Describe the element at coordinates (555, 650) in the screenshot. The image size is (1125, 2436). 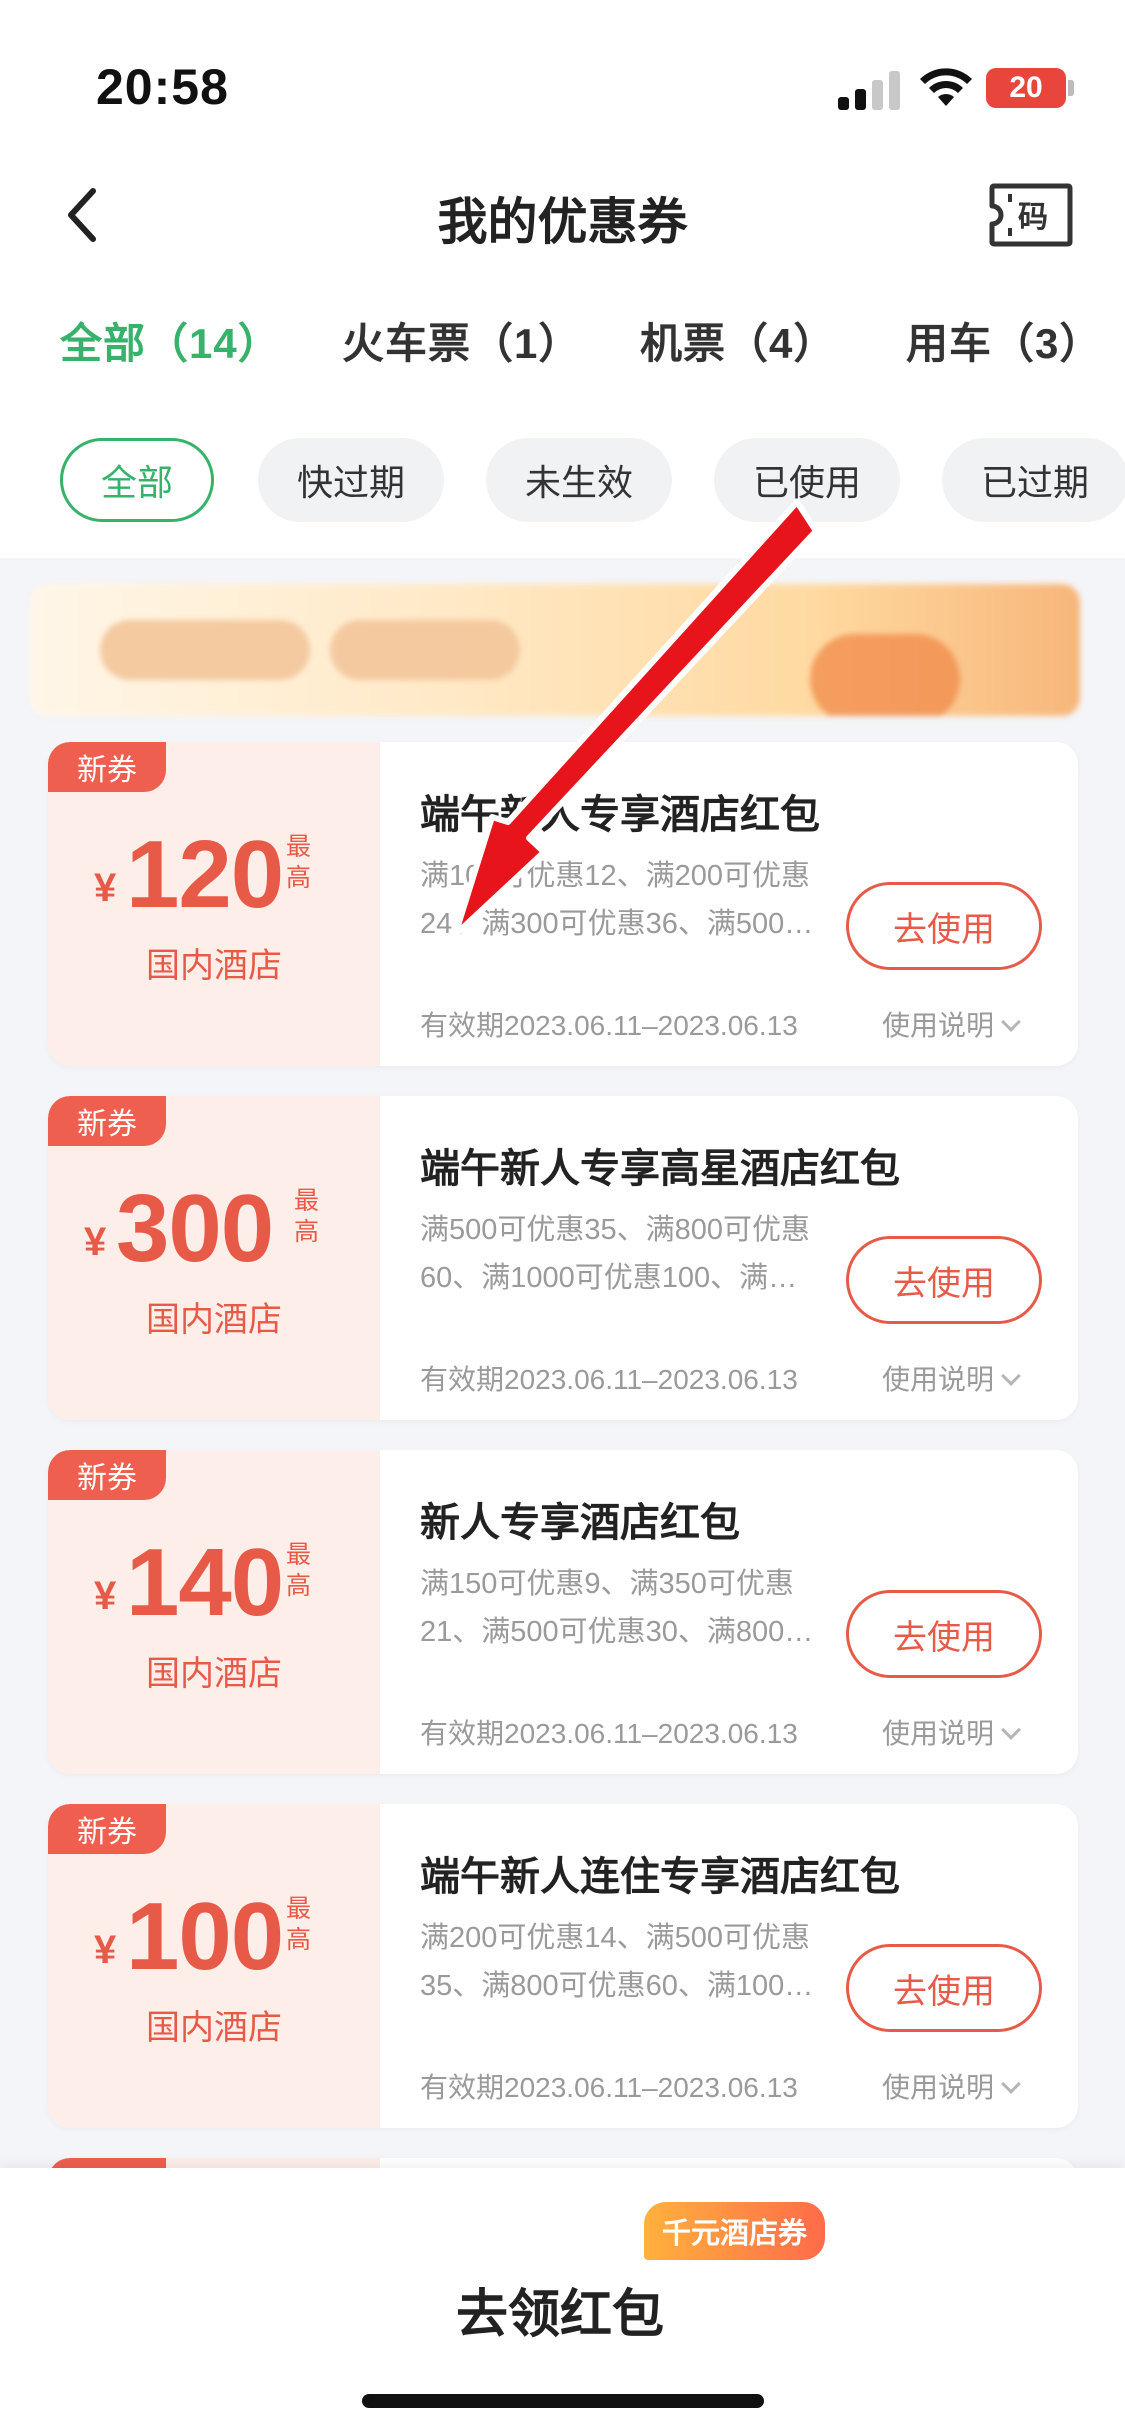
I see `promo-banner` at that location.